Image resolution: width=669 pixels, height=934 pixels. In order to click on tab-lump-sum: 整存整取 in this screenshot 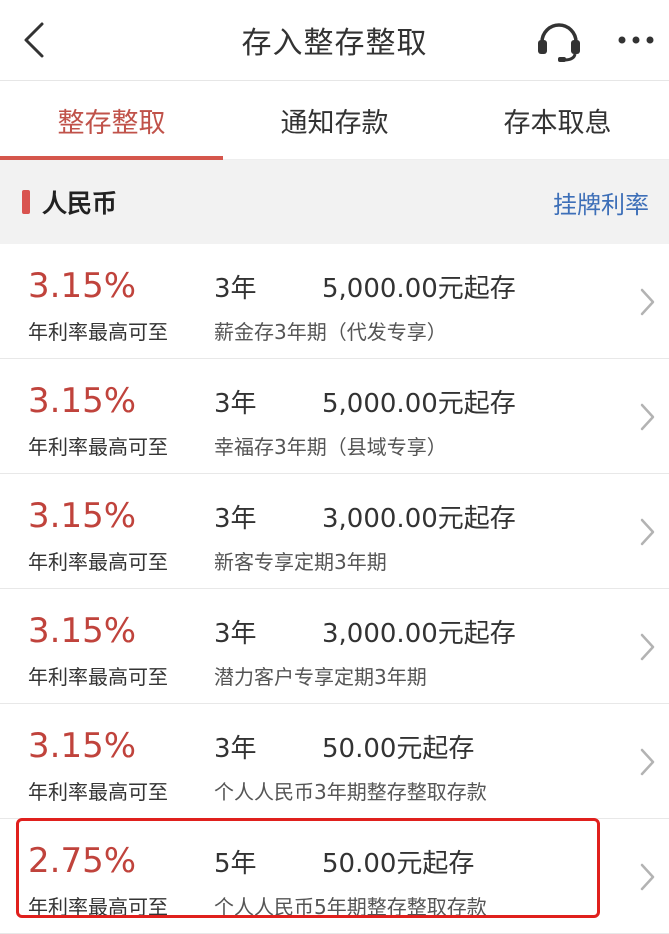, I will do `click(111, 120)`.